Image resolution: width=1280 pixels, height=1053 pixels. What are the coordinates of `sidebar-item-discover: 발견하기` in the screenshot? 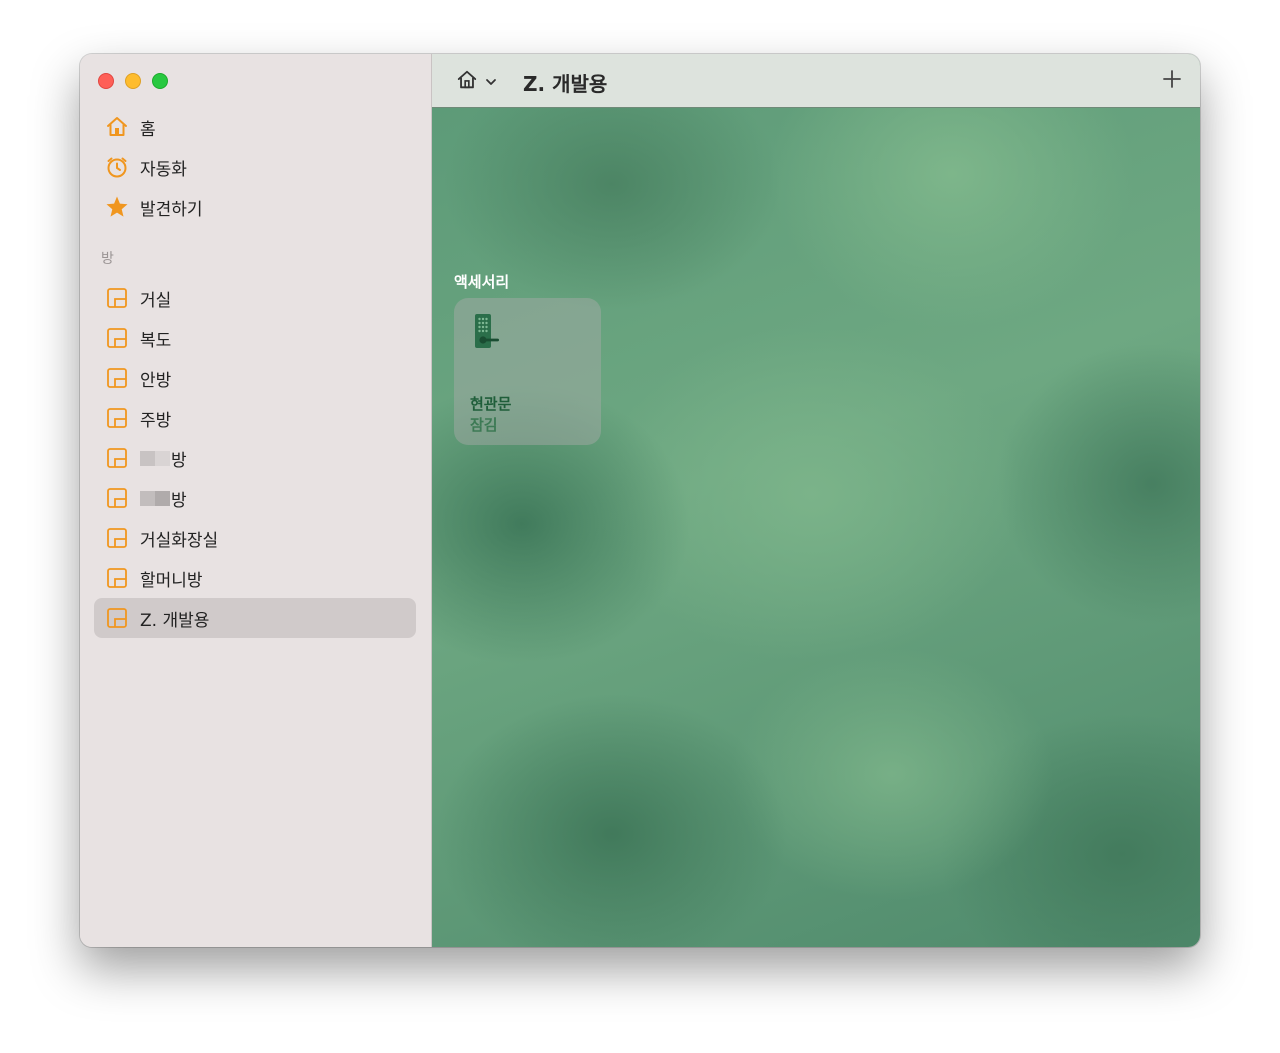 It's located at (255, 207).